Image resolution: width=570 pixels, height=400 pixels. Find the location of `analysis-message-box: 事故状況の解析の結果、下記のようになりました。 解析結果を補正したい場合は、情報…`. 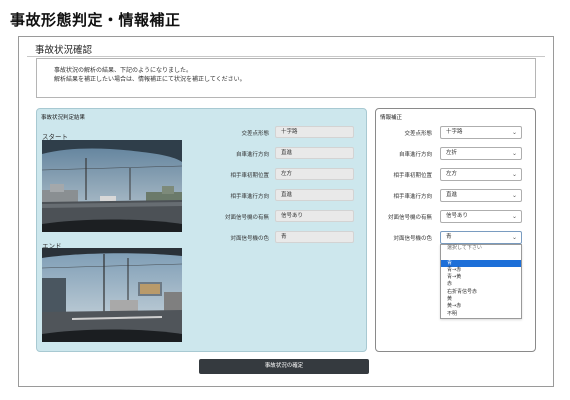

analysis-message-box: 事故状況の解析の結果、下記のようになりました。 解析結果を補正したい場合は、情報… is located at coordinates (286, 78).